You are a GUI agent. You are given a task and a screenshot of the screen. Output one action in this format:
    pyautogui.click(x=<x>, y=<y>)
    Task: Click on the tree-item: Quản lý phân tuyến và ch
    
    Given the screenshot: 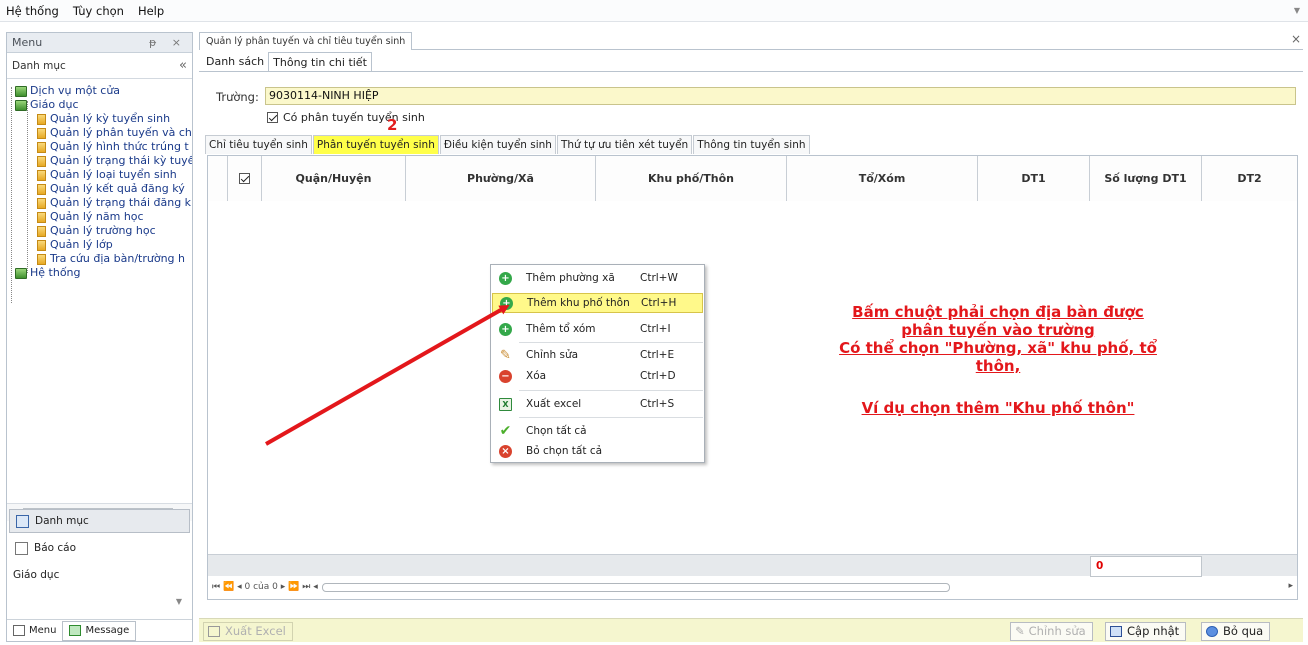 What is the action you would take?
    pyautogui.click(x=114, y=133)
    